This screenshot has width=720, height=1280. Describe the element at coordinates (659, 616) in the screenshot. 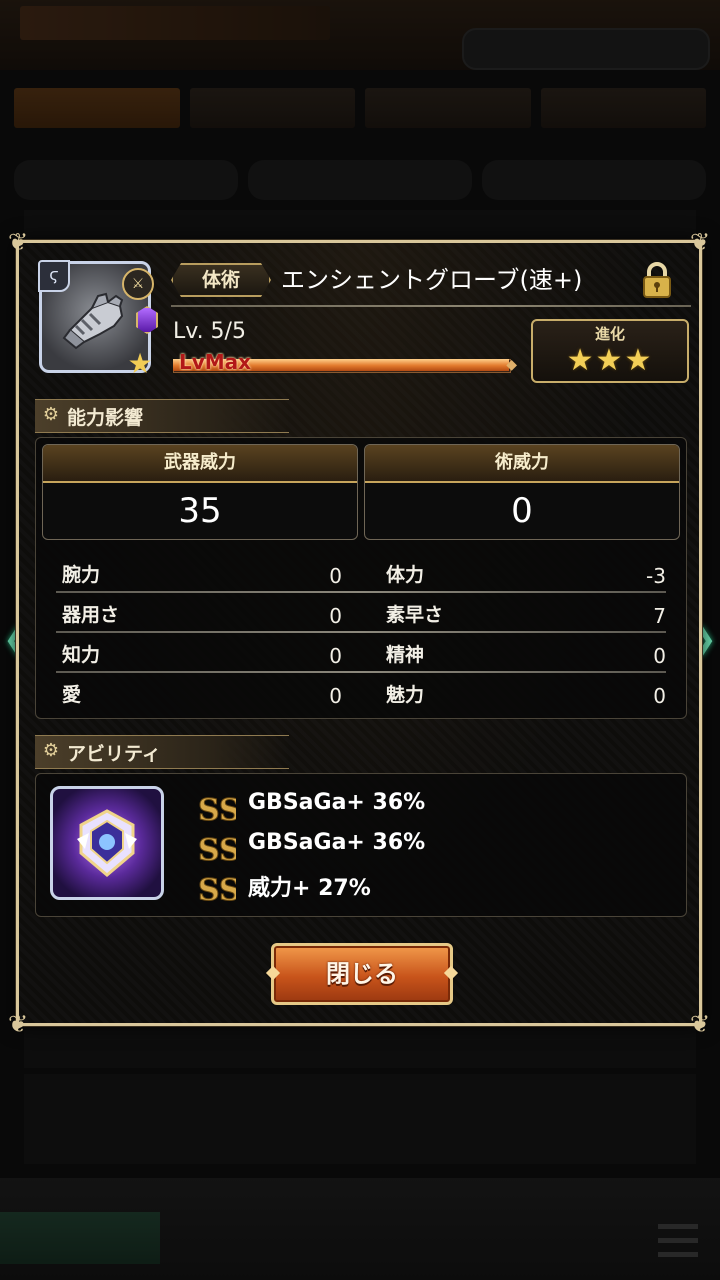

I see `stat-value: 7` at that location.